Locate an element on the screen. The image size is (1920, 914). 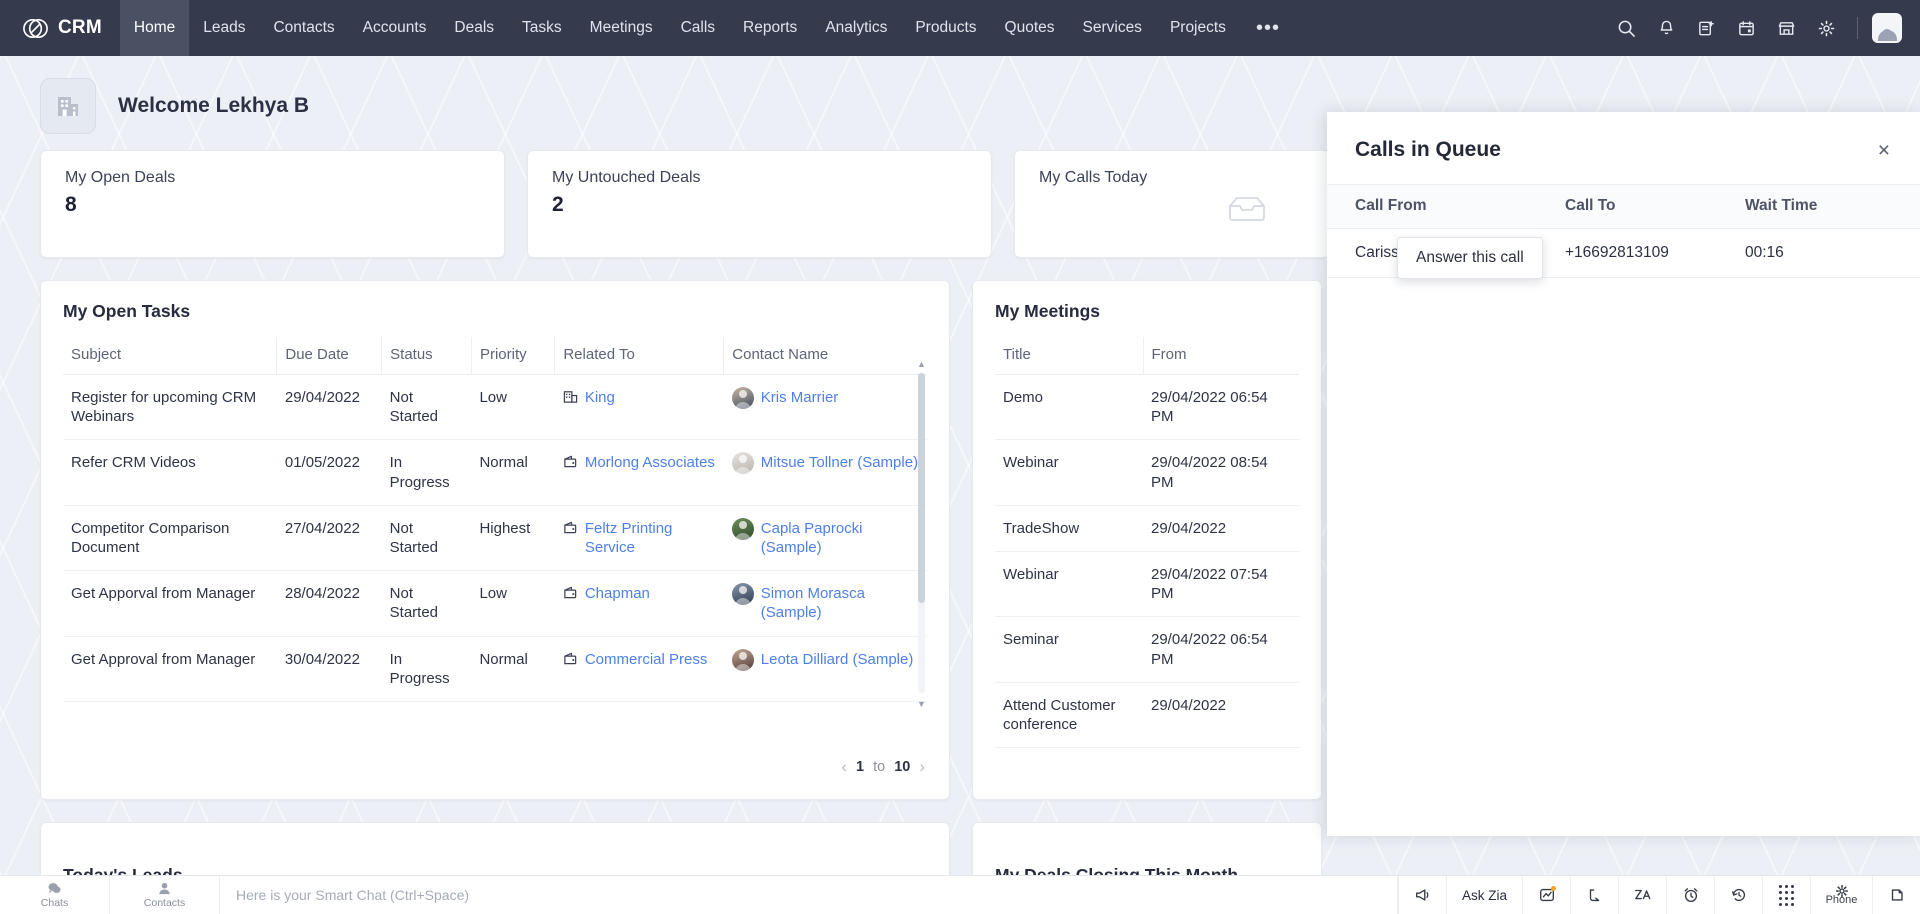
column-header-due-date: Due Date is located at coordinates (329, 356).